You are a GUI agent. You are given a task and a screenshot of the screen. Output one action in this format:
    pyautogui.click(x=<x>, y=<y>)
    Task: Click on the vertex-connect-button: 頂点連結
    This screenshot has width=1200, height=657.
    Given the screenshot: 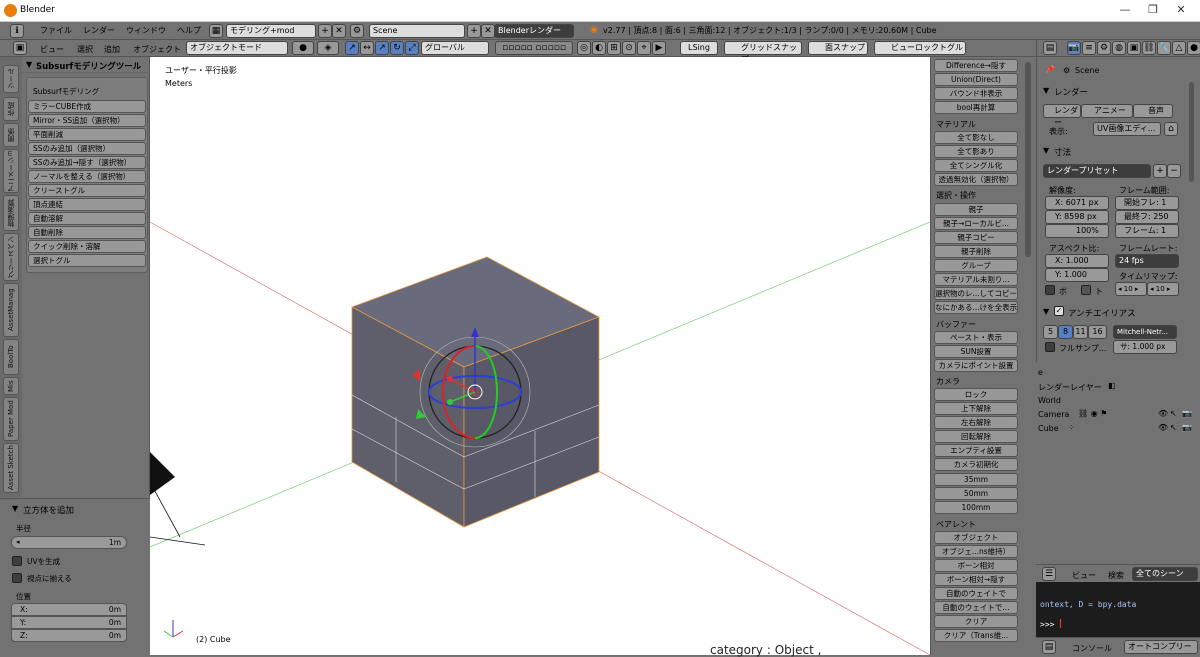 What is the action you would take?
    pyautogui.click(x=87, y=204)
    